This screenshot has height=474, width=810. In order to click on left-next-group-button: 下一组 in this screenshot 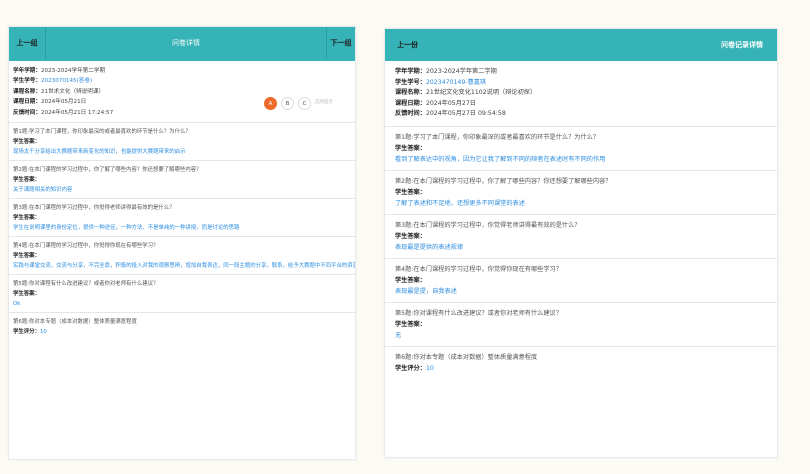, I will do `click(340, 43)`.